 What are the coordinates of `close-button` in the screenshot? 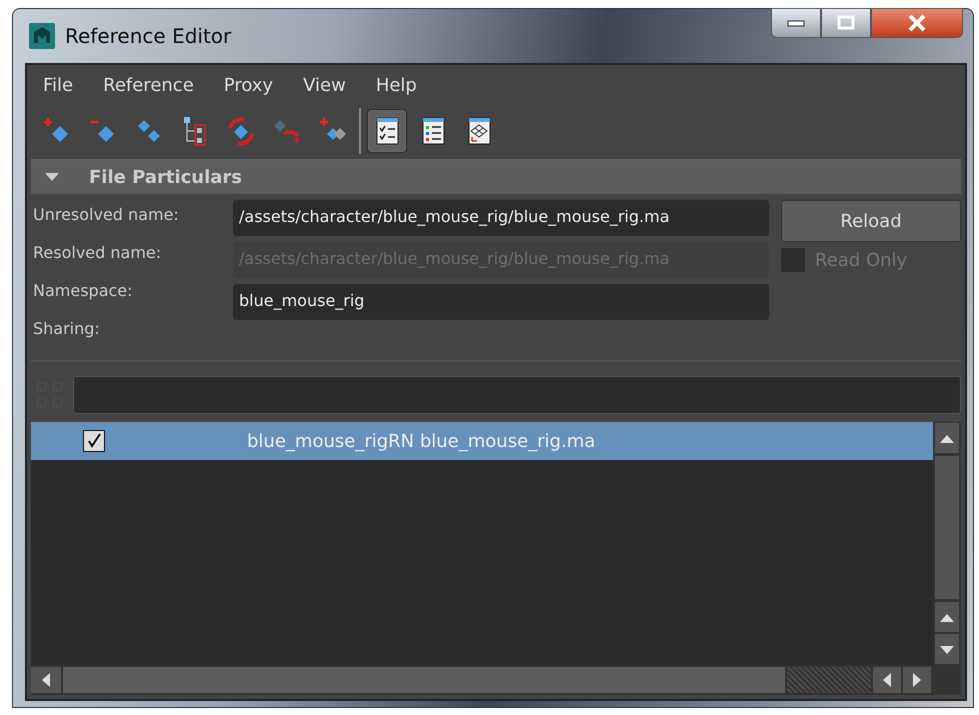 It's located at (917, 23).